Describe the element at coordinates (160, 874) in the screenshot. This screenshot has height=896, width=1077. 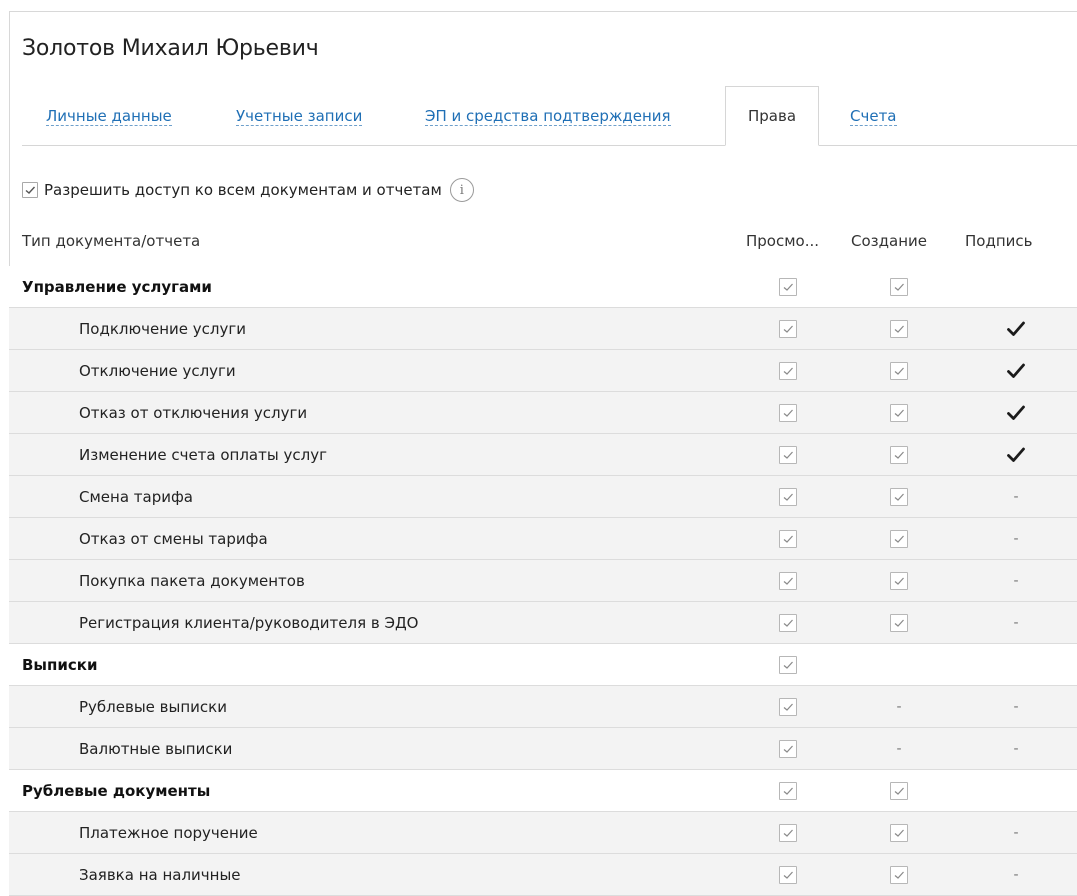
I see `document-type-name: Заявка на наличные` at that location.